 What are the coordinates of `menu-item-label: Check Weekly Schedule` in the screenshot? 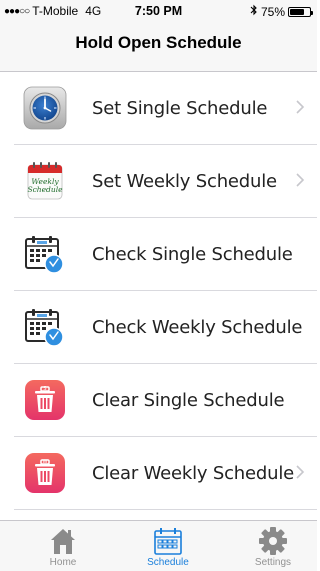 It's located at (197, 327).